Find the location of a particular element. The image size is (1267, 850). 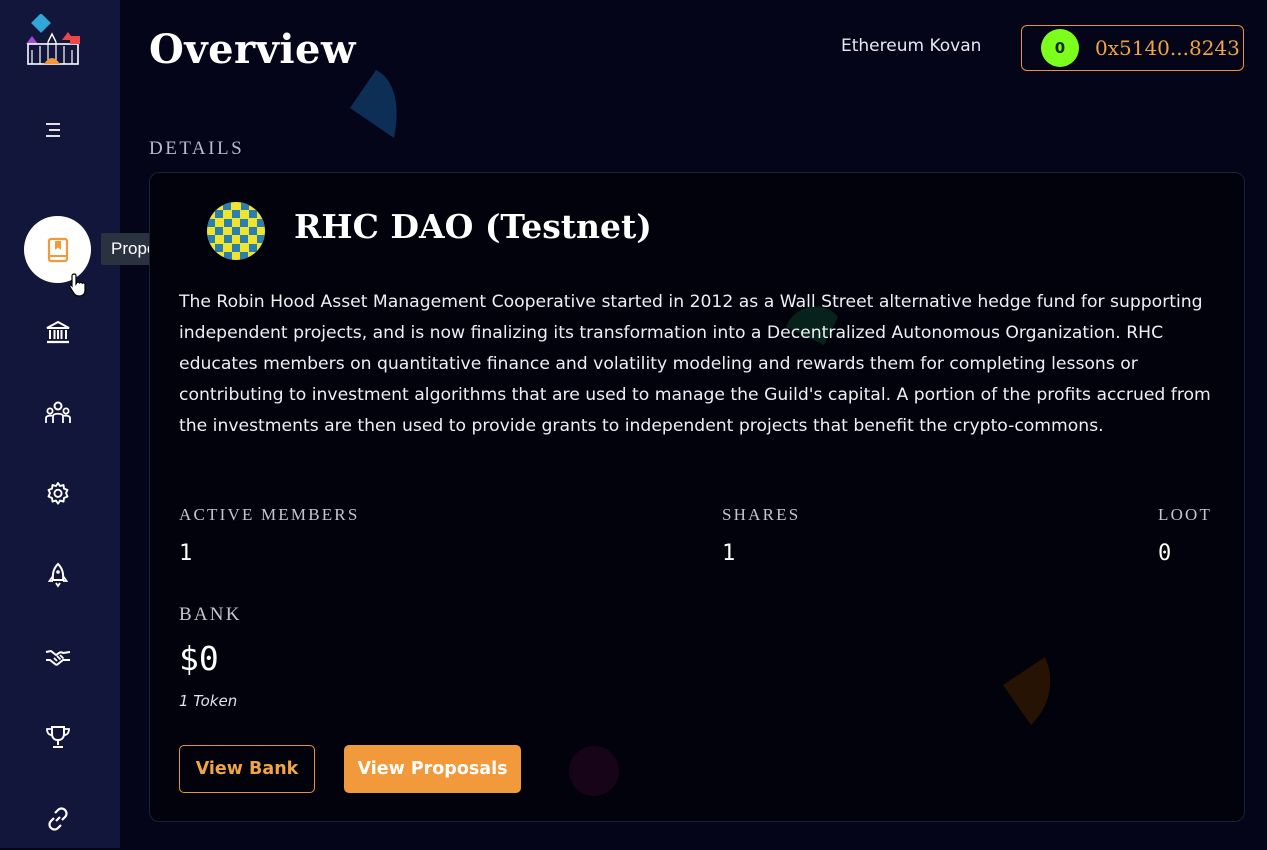

stat-value-shares: 1 is located at coordinates (729, 553).